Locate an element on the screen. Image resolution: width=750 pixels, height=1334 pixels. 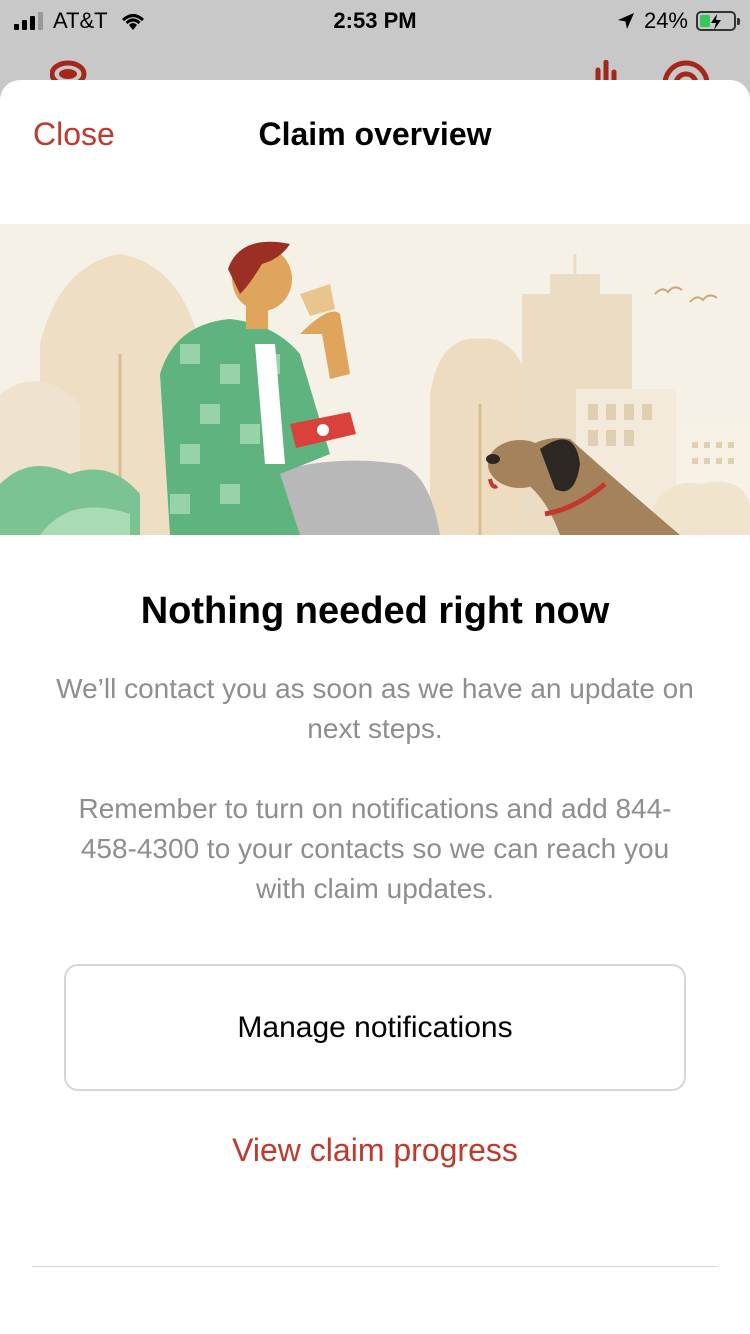
battery-icon is located at coordinates (718, 21).